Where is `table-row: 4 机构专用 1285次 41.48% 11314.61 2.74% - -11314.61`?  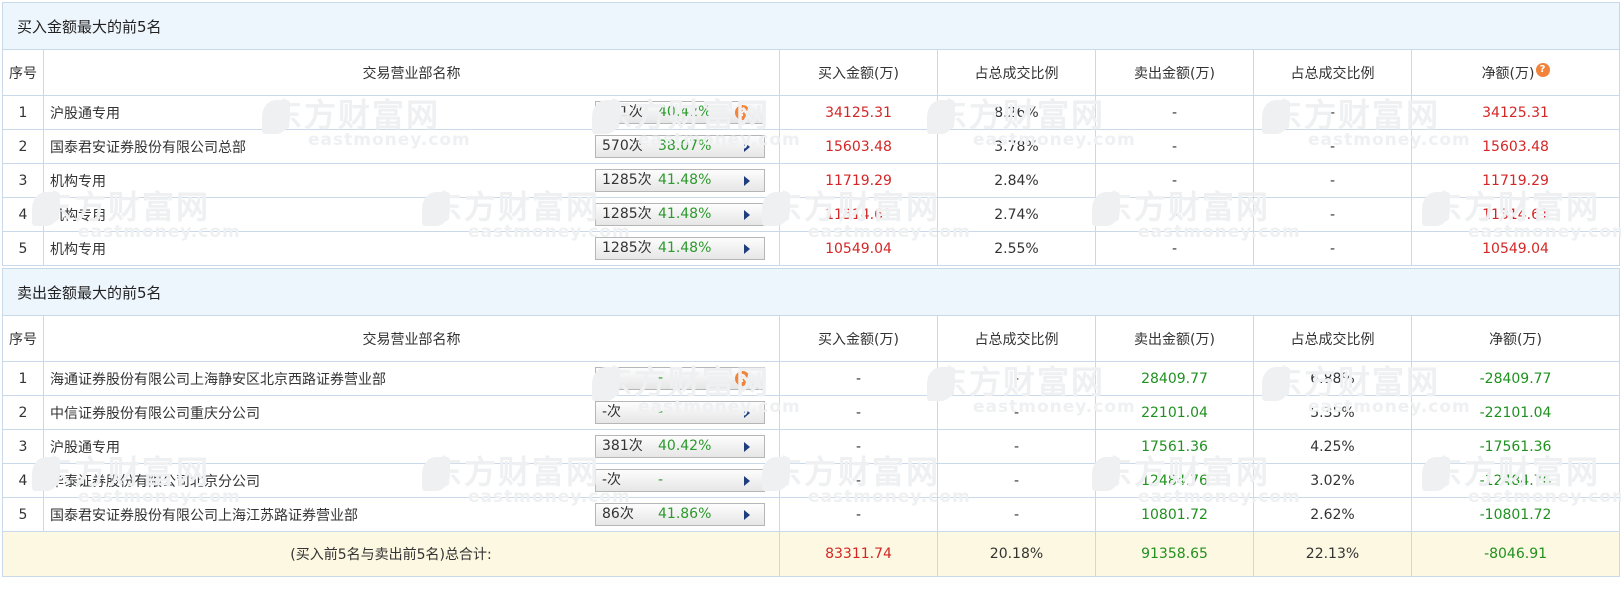
table-row: 4 机构专用 1285次 41.48% 11314.61 2.74% - -11314.61 is located at coordinates (811, 214).